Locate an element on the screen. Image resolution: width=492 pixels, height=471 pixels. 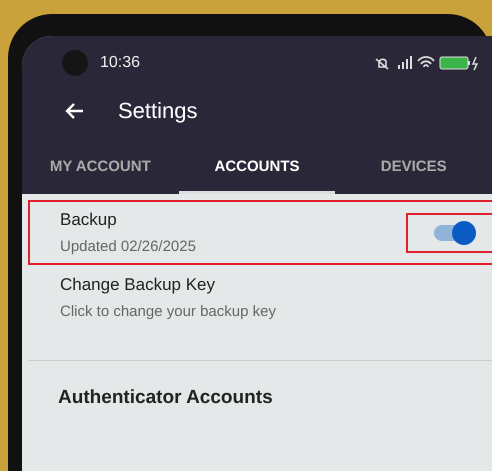
tab: ACCOUNTS is located at coordinates (257, 169).